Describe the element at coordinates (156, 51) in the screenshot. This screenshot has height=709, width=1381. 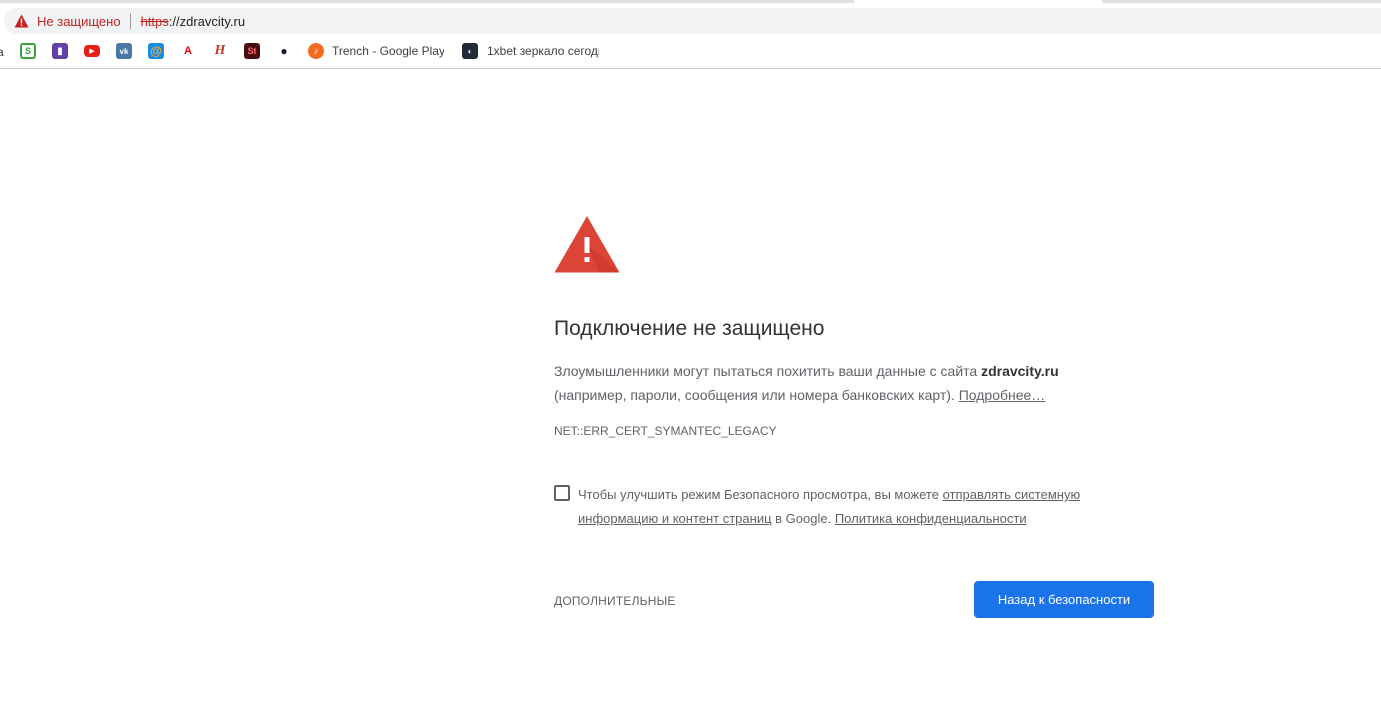
I see `mail-ru-icon: @` at that location.